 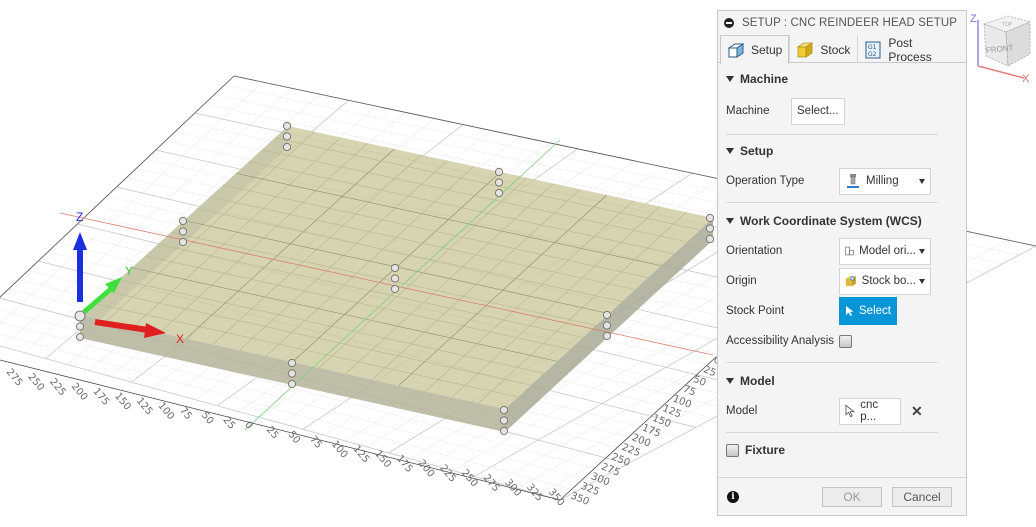 I want to click on ok-button: OK, so click(x=852, y=496).